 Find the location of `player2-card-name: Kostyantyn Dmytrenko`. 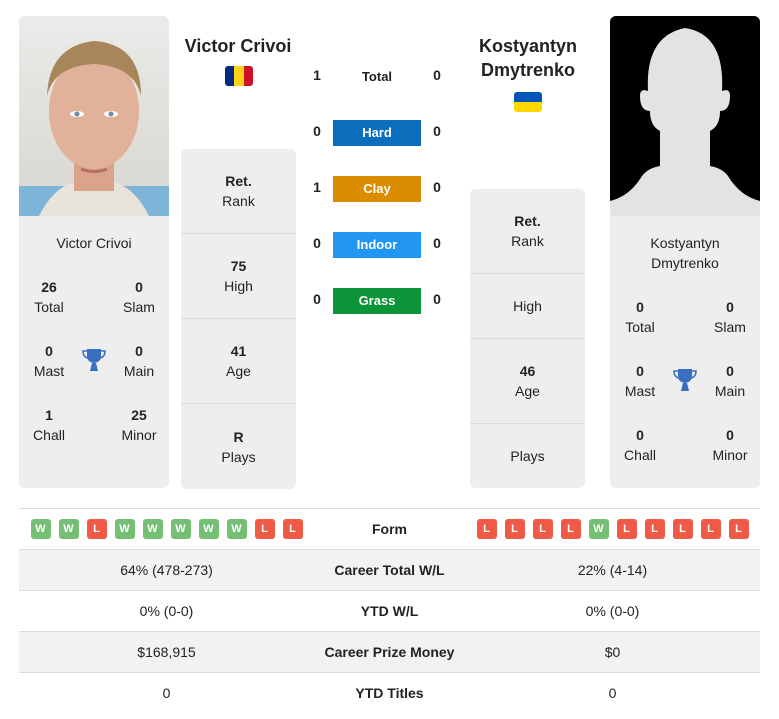

player2-card-name: Kostyantyn Dmytrenko is located at coordinates (685, 253).